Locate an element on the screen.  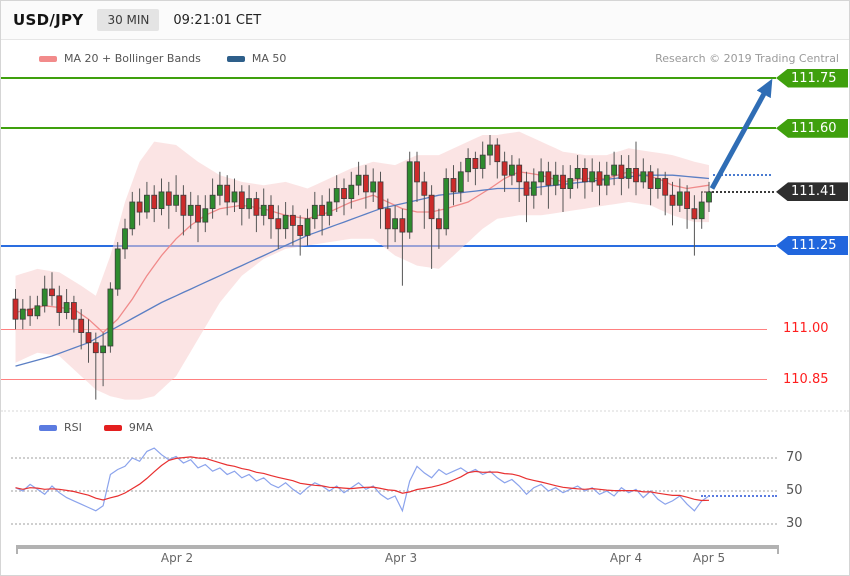
rsi-line is located at coordinates (362, 480).